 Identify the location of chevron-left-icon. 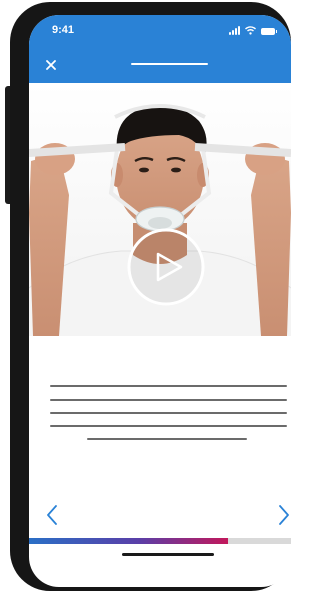
(52, 515).